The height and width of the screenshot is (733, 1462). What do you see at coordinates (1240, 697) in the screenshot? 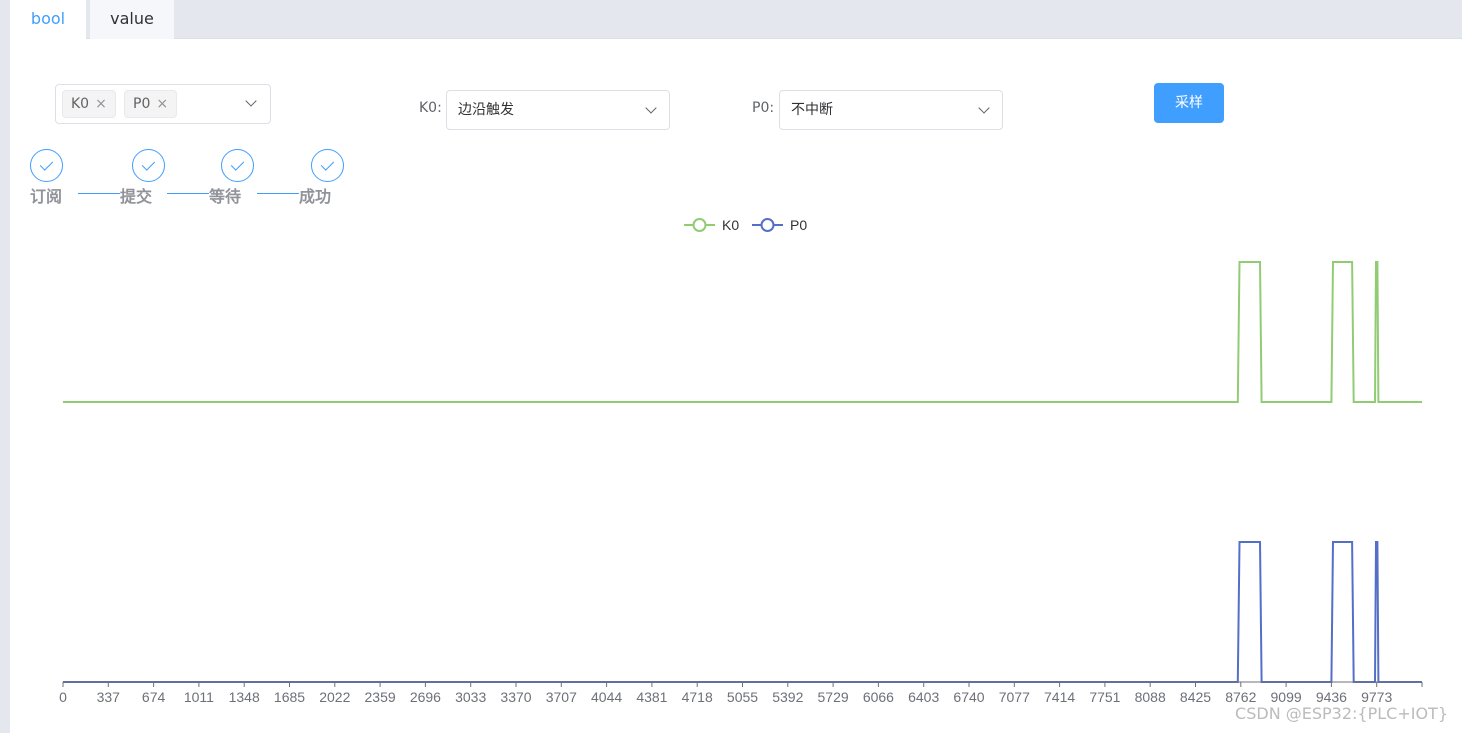
I see `x-tick-label: 8762` at bounding box center [1240, 697].